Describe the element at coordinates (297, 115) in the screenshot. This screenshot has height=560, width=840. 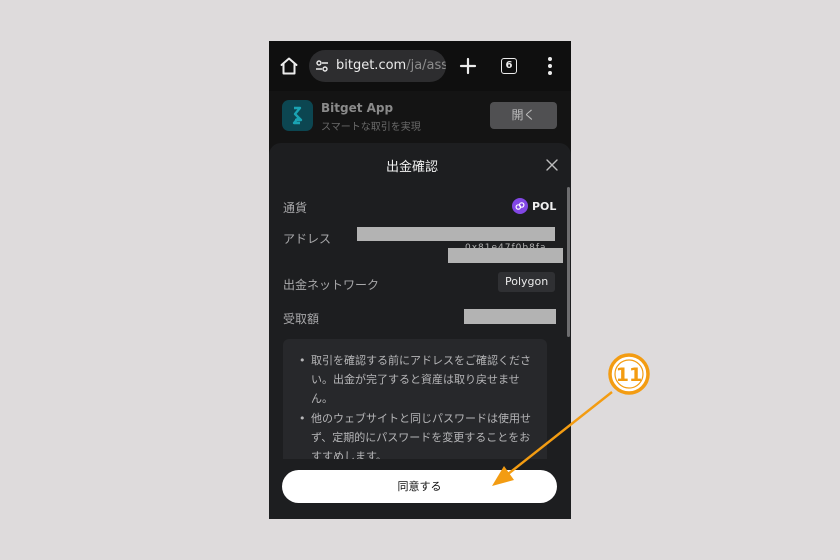
I see `bitget-logo-icon` at that location.